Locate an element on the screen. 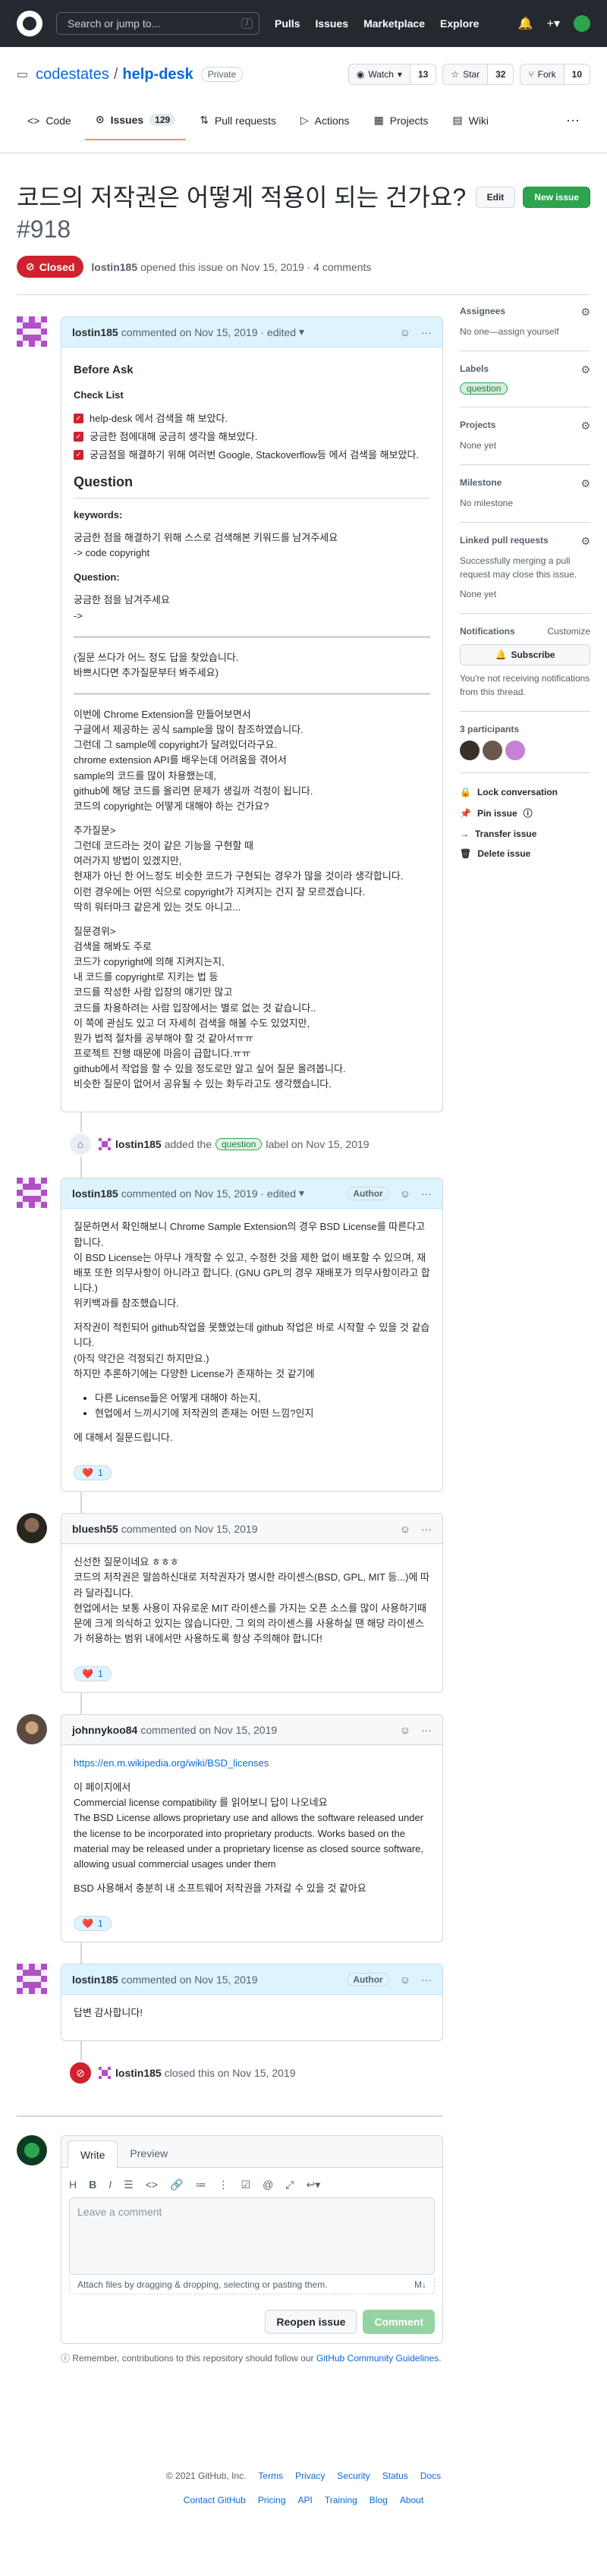 This screenshot has height=2576, width=607. code-icon: <> is located at coordinates (152, 2184).